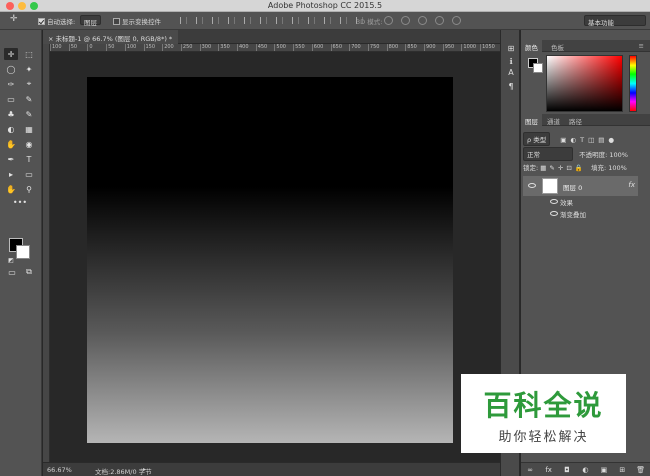 The height and width of the screenshot is (476, 650). Describe the element at coordinates (29, 84) in the screenshot. I see `eyedropper-tool-icon: ⌖` at that location.